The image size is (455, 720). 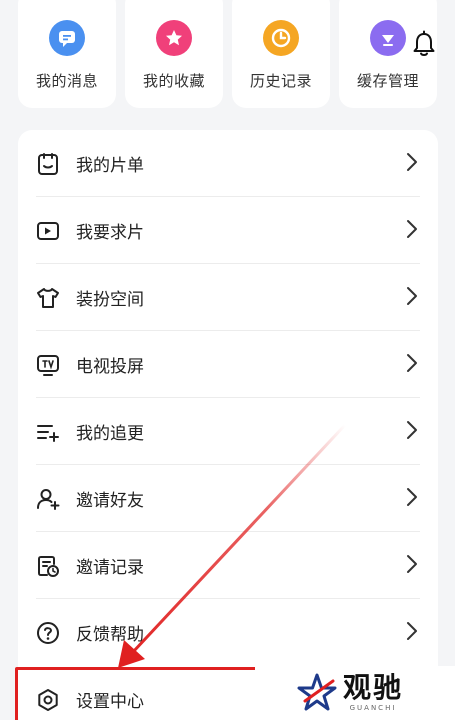 What do you see at coordinates (228, 230) in the screenshot?
I see `menu-item-request-video: 我要求片` at bounding box center [228, 230].